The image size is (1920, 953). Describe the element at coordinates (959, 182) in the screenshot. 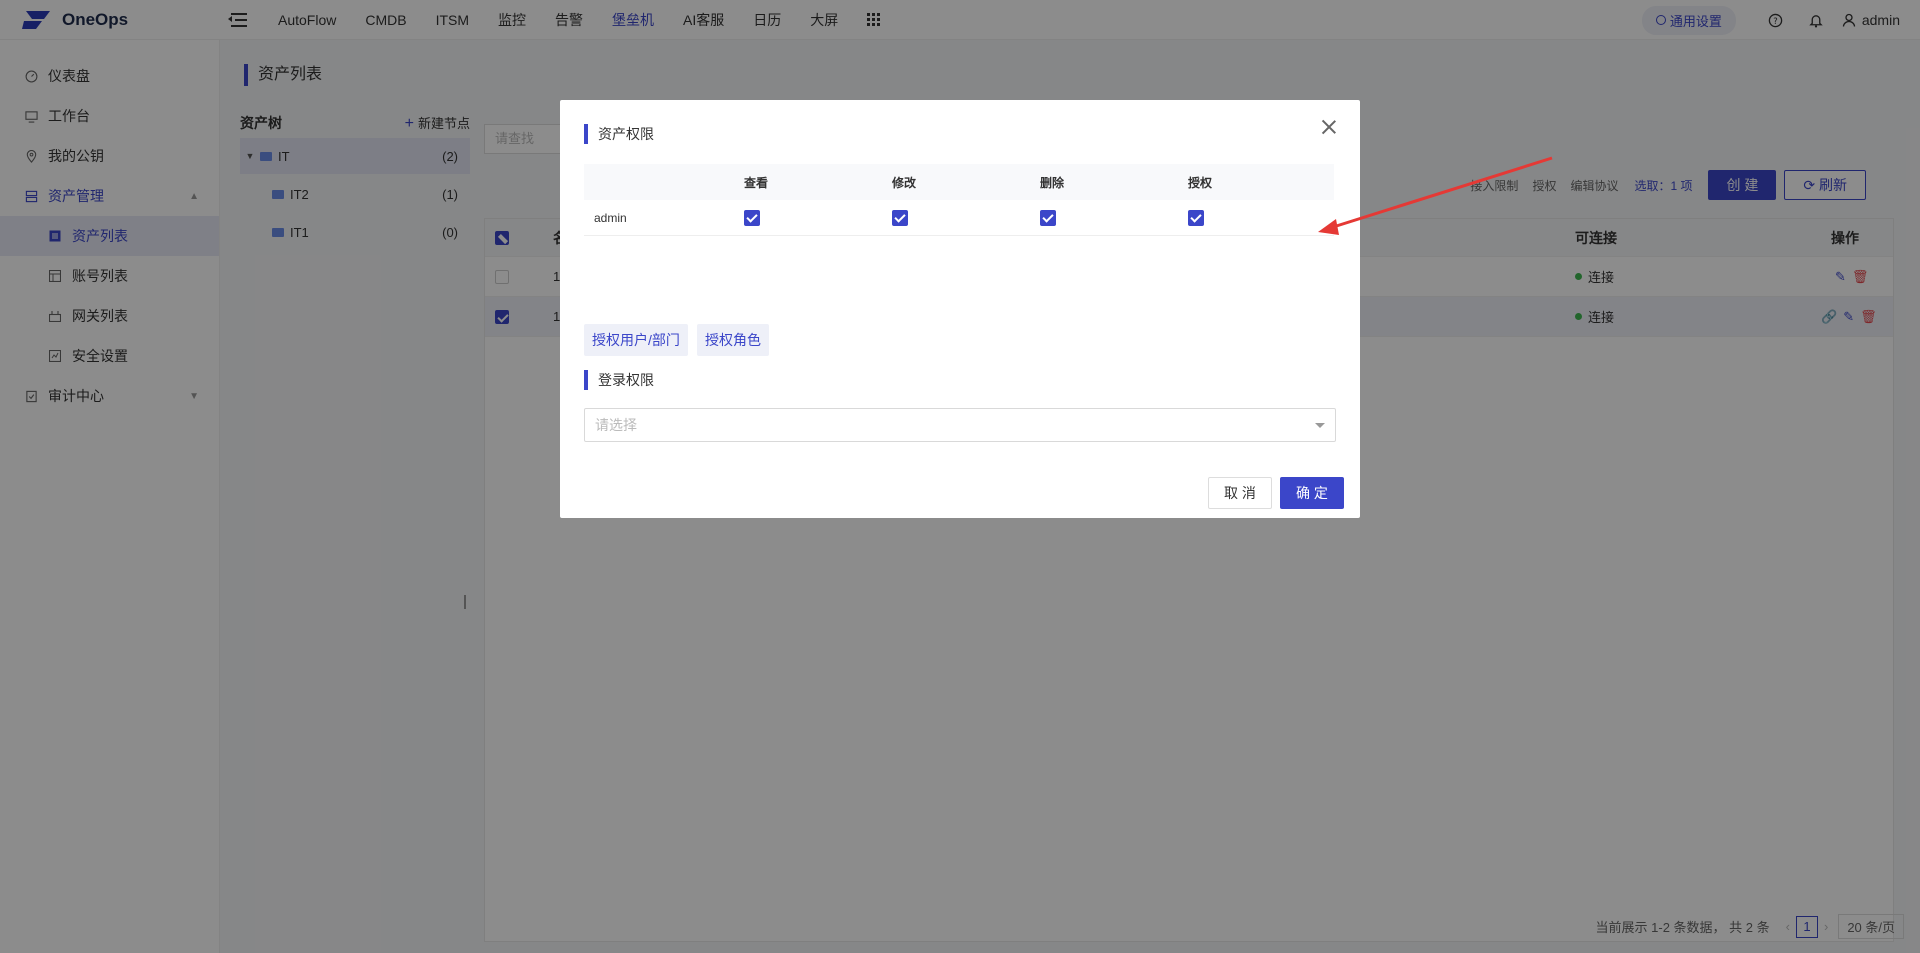

I see `permission-table-header: 查看 修改 删除 授权` at that location.